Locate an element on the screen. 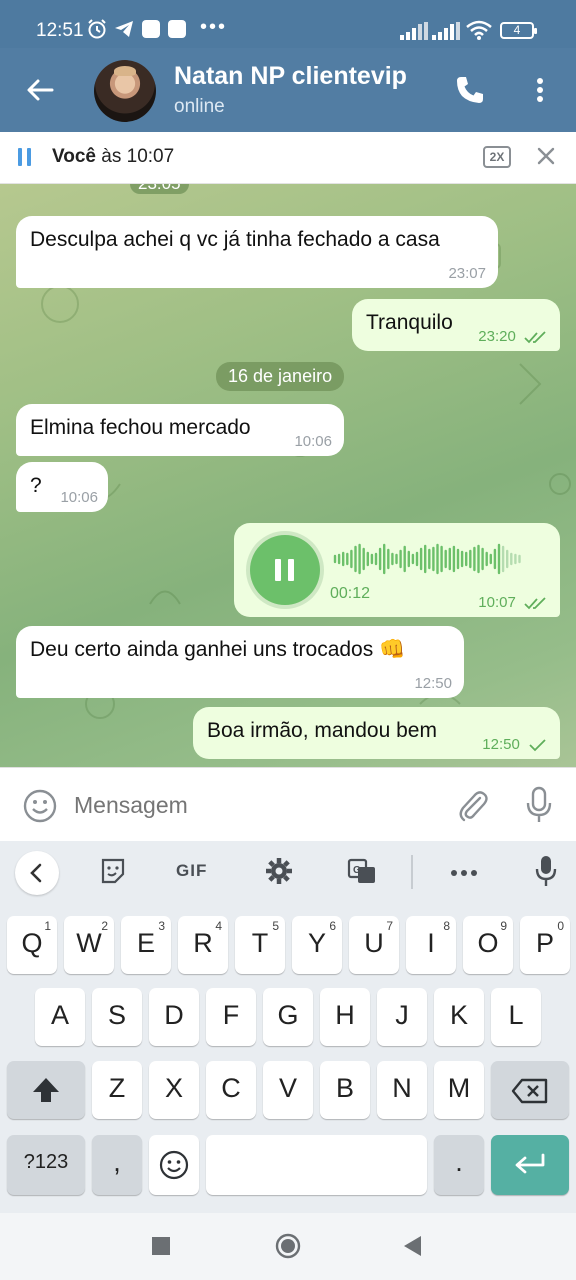  telegram-icon is located at coordinates (124, 29).